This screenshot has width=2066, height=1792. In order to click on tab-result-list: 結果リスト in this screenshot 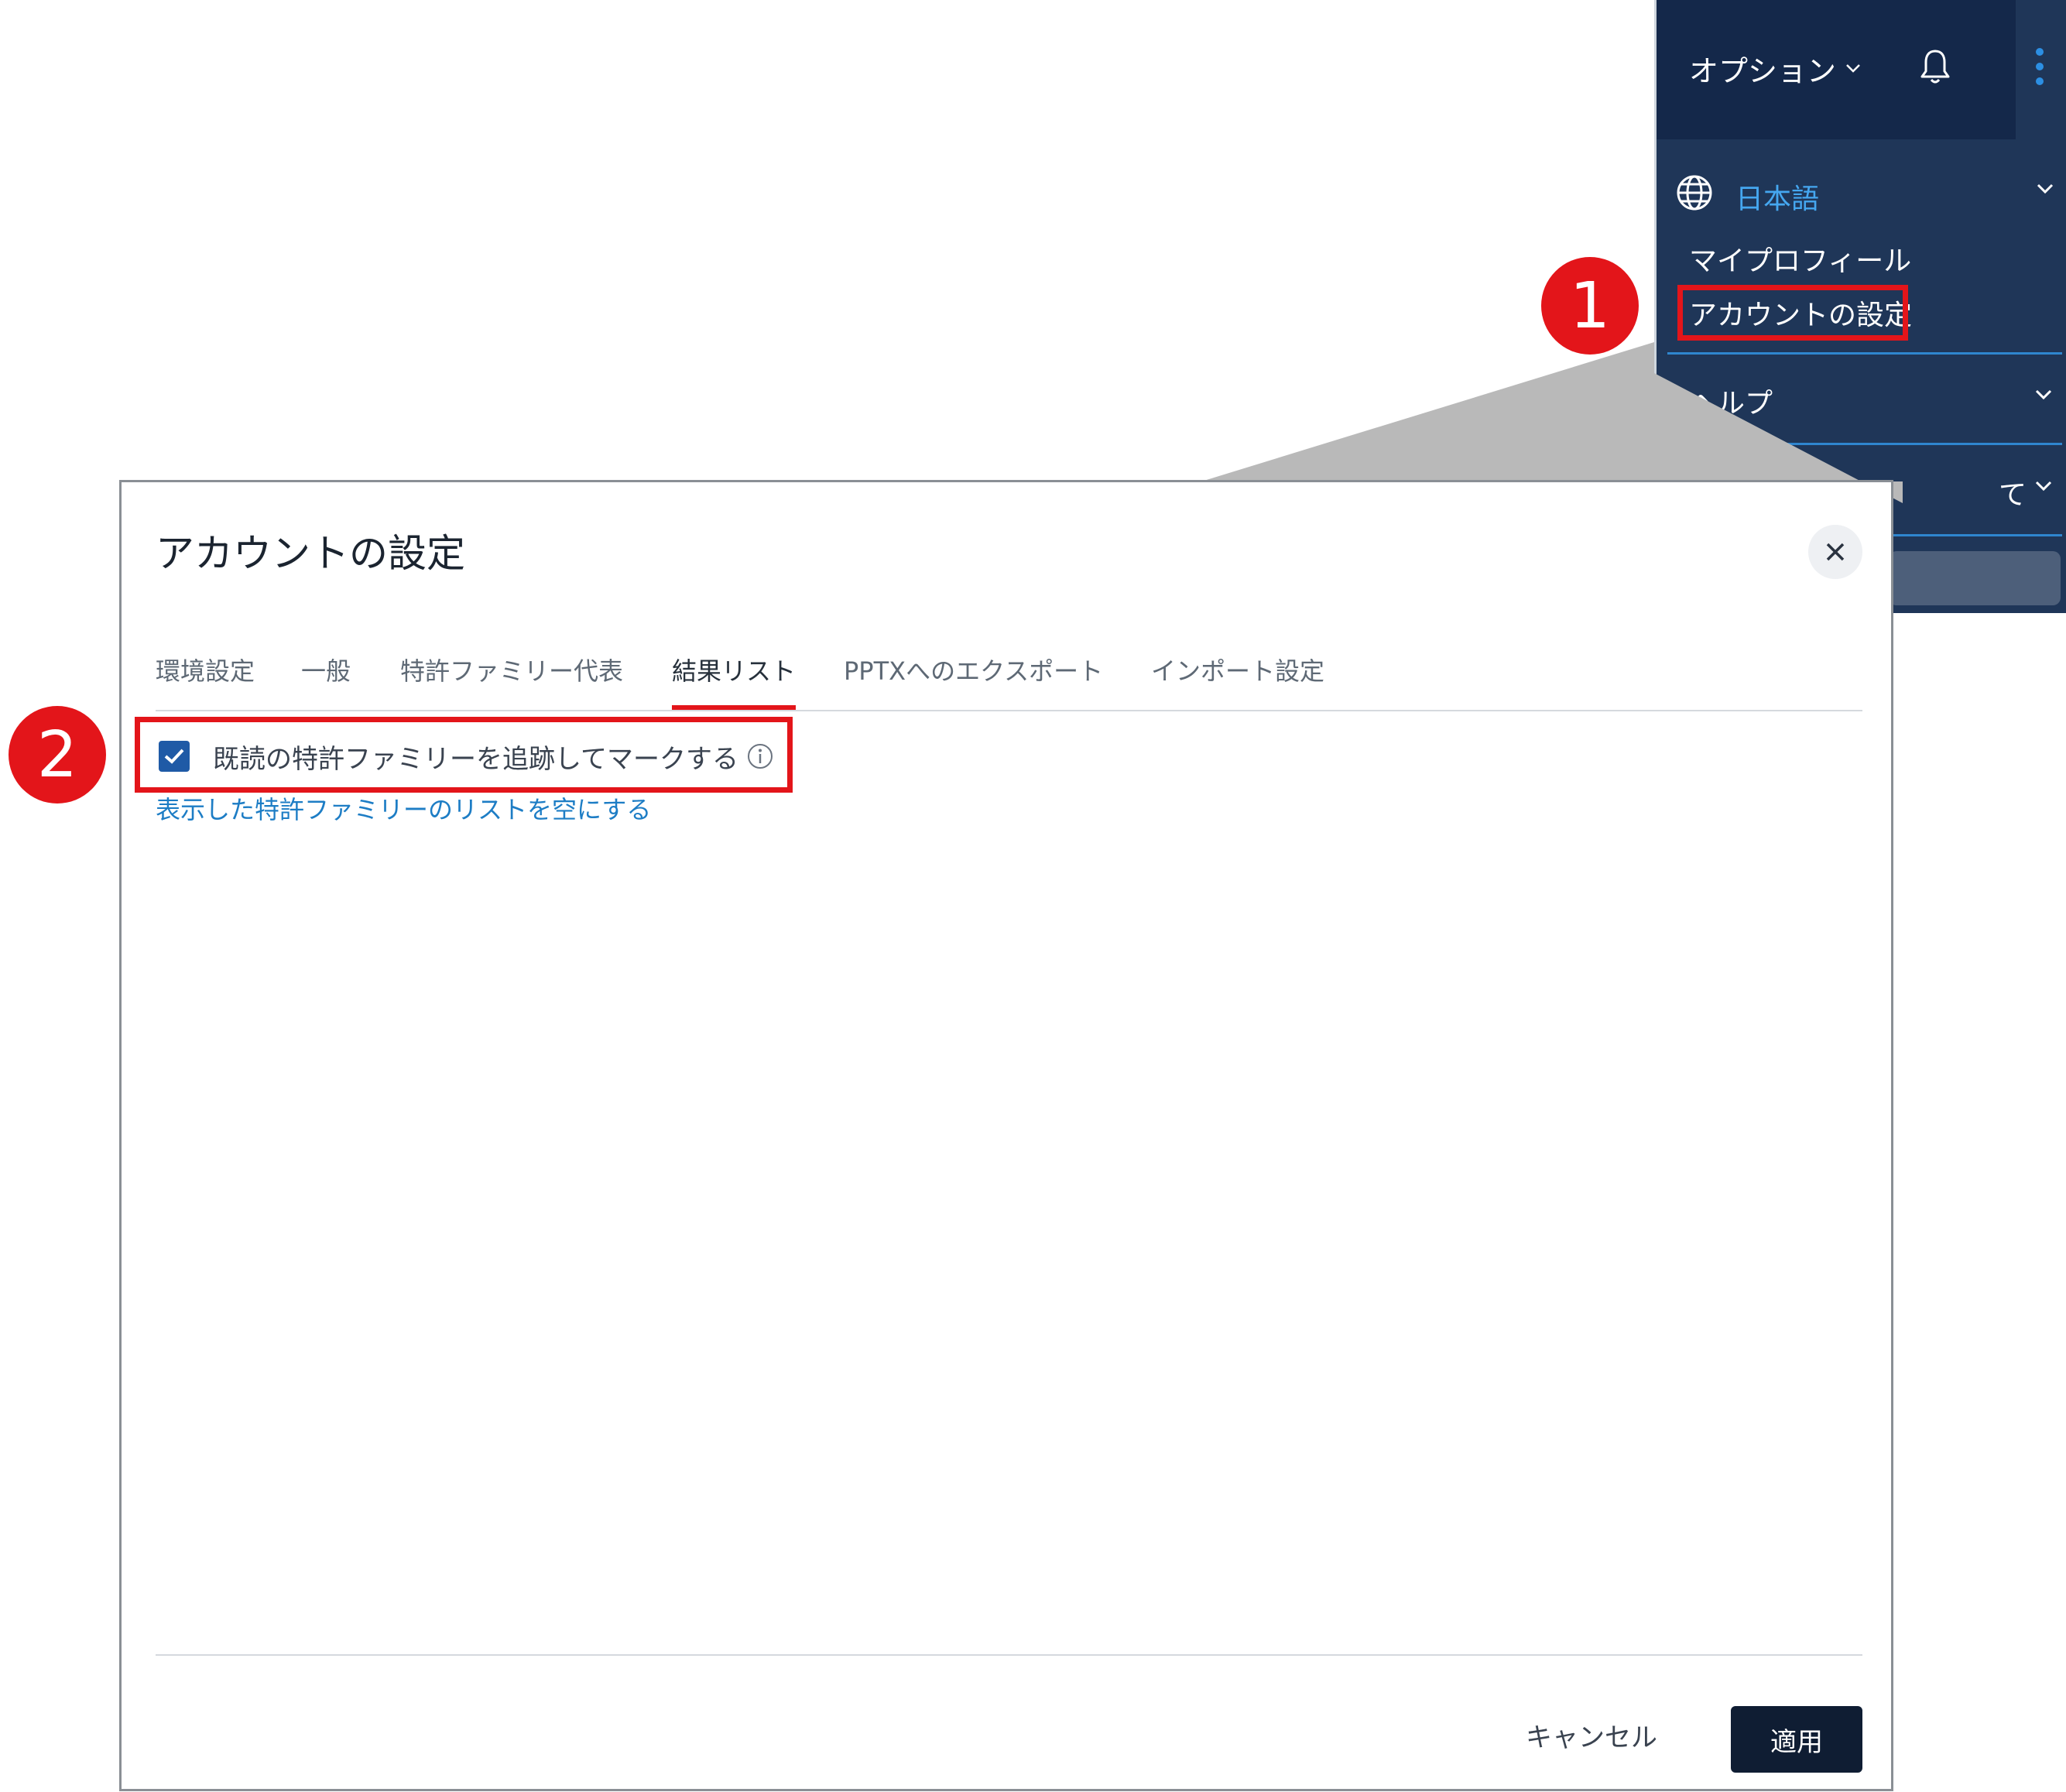, I will do `click(734, 679)`.